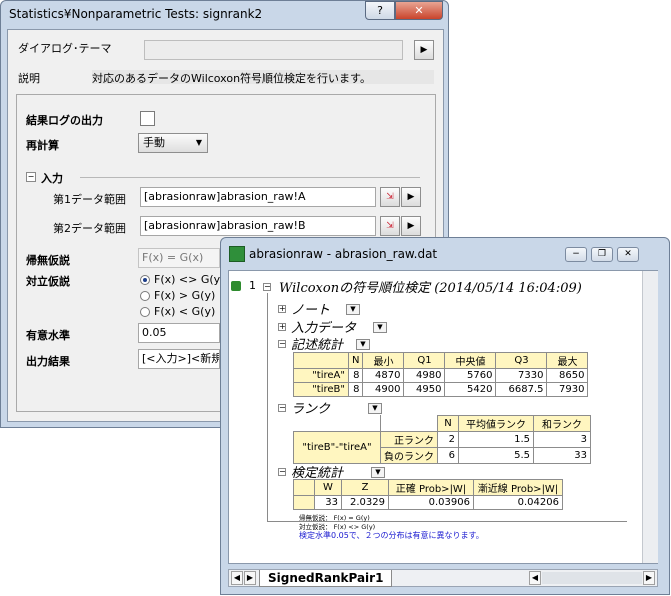 The height and width of the screenshot is (596, 671). I want to click on row-label: "tireB", so click(321, 389).